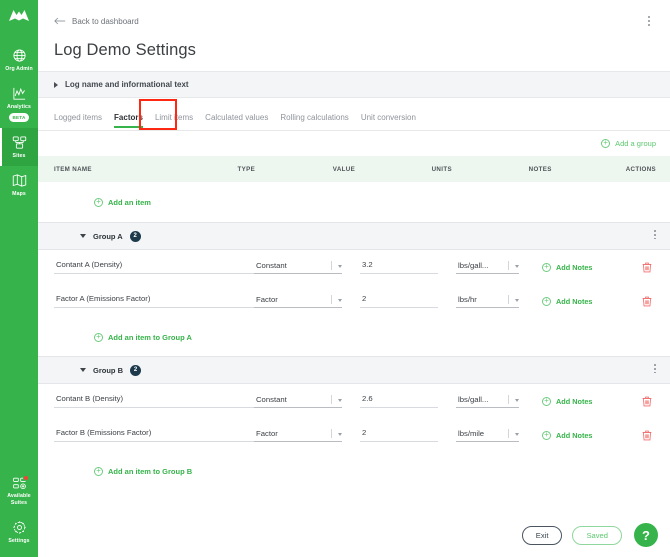 This screenshot has width=670, height=557. Describe the element at coordinates (19, 156) in the screenshot. I see `sidebar-item-label: Sites` at that location.